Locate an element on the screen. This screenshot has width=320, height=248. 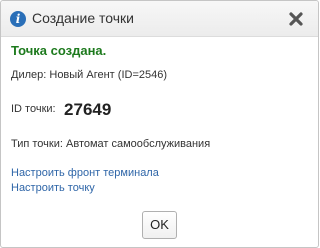
close-button is located at coordinates (296, 19).